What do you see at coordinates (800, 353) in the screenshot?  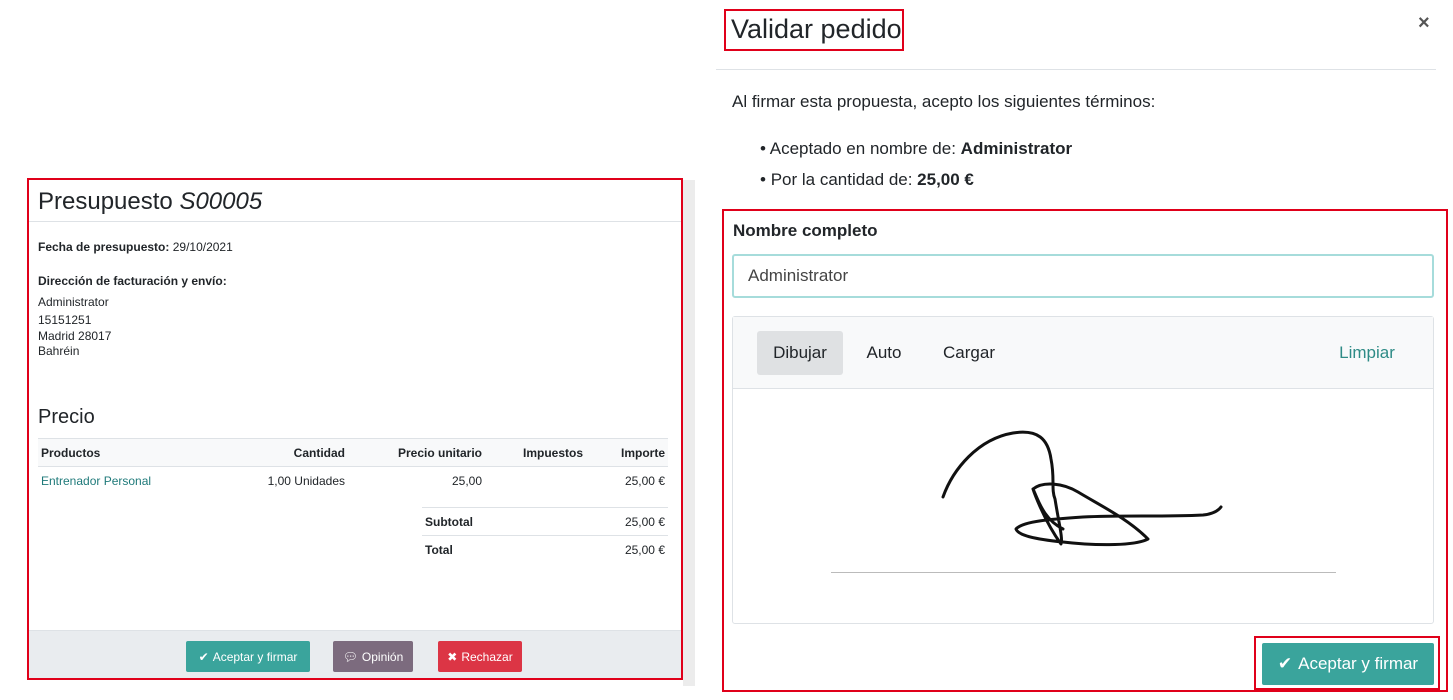 I see `tab-draw: Dibujar` at bounding box center [800, 353].